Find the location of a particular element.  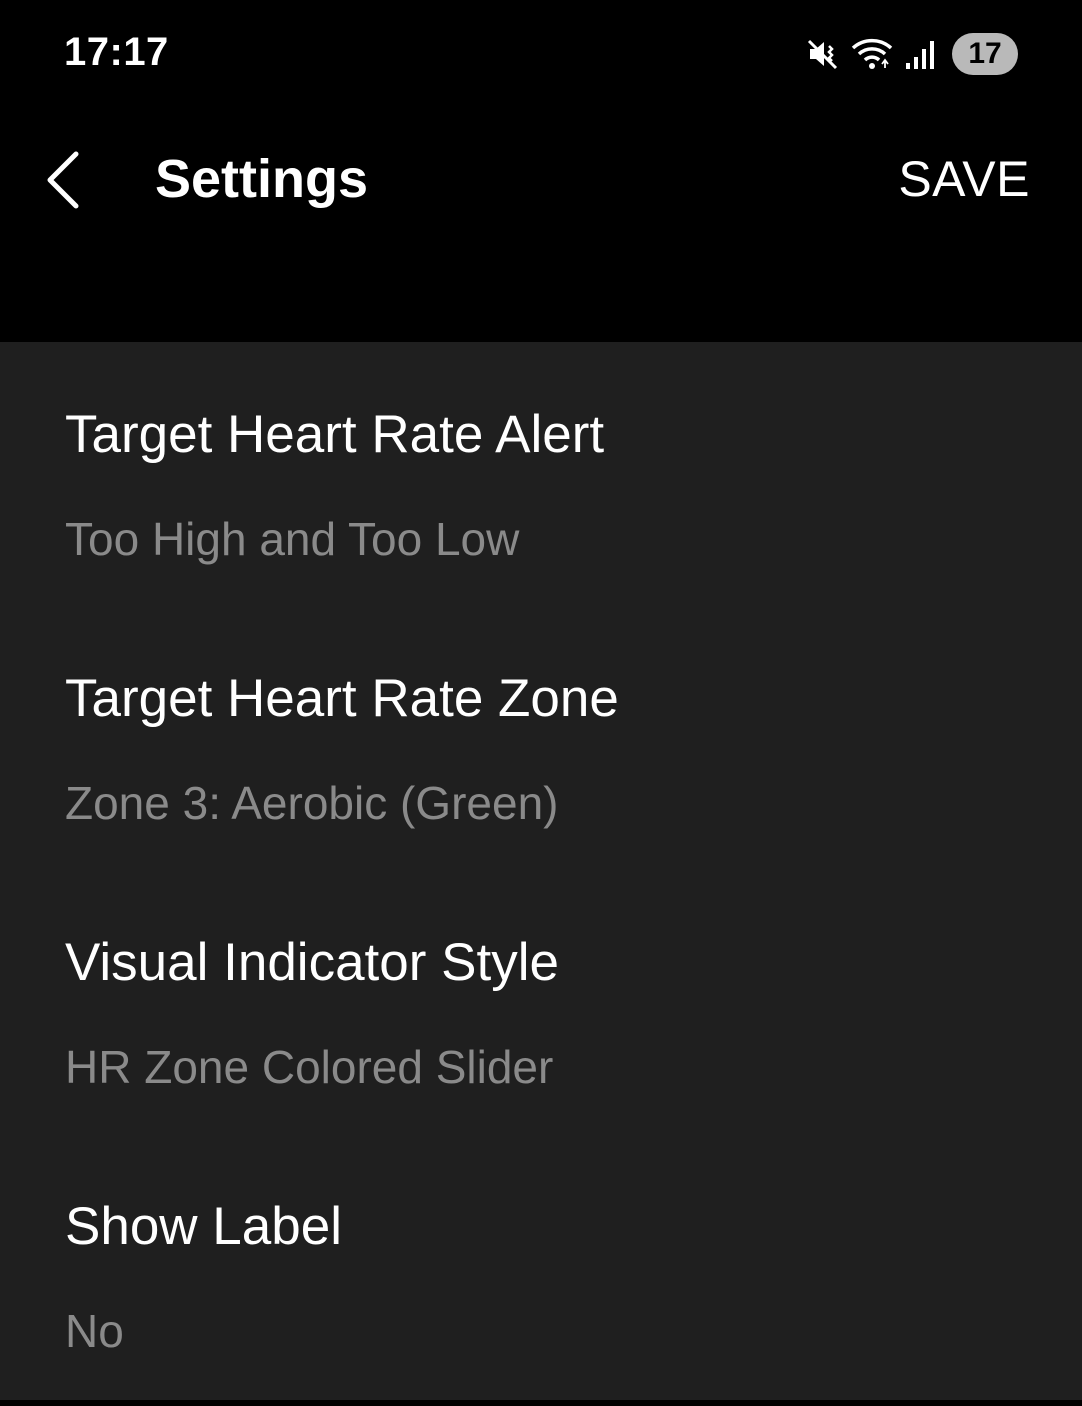

setting-value: No is located at coordinates (94, 1331).